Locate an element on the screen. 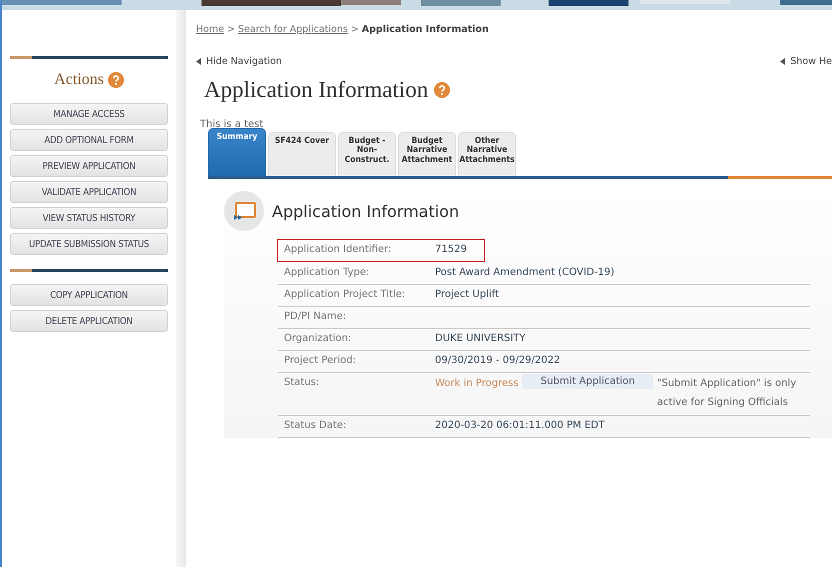 The width and height of the screenshot is (832, 567). field-value: 71529 is located at coordinates (451, 249).